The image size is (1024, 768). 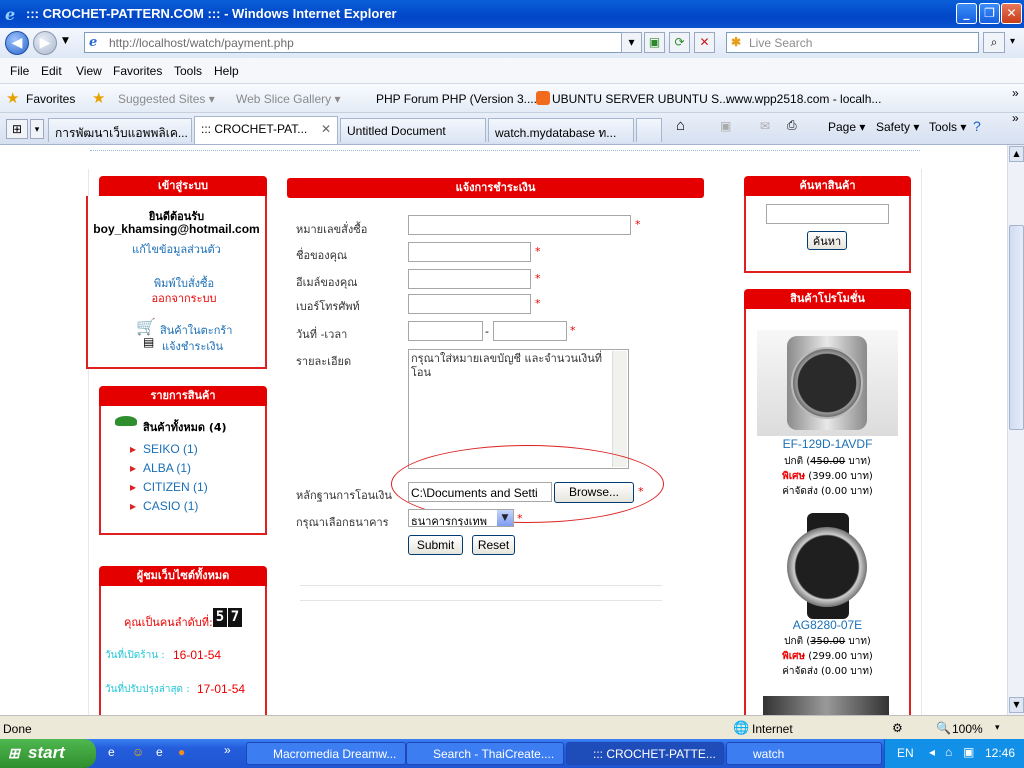 I want to click on product-search-input, so click(x=827, y=214).